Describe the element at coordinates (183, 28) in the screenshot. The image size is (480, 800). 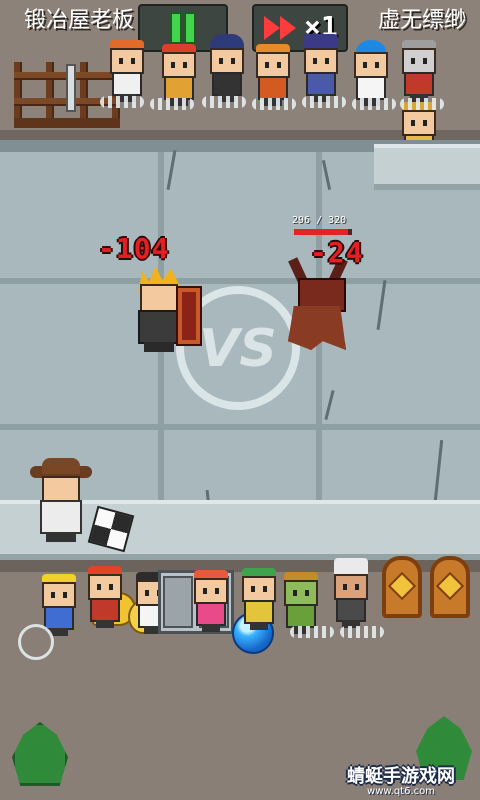
I see `pause-icon` at that location.